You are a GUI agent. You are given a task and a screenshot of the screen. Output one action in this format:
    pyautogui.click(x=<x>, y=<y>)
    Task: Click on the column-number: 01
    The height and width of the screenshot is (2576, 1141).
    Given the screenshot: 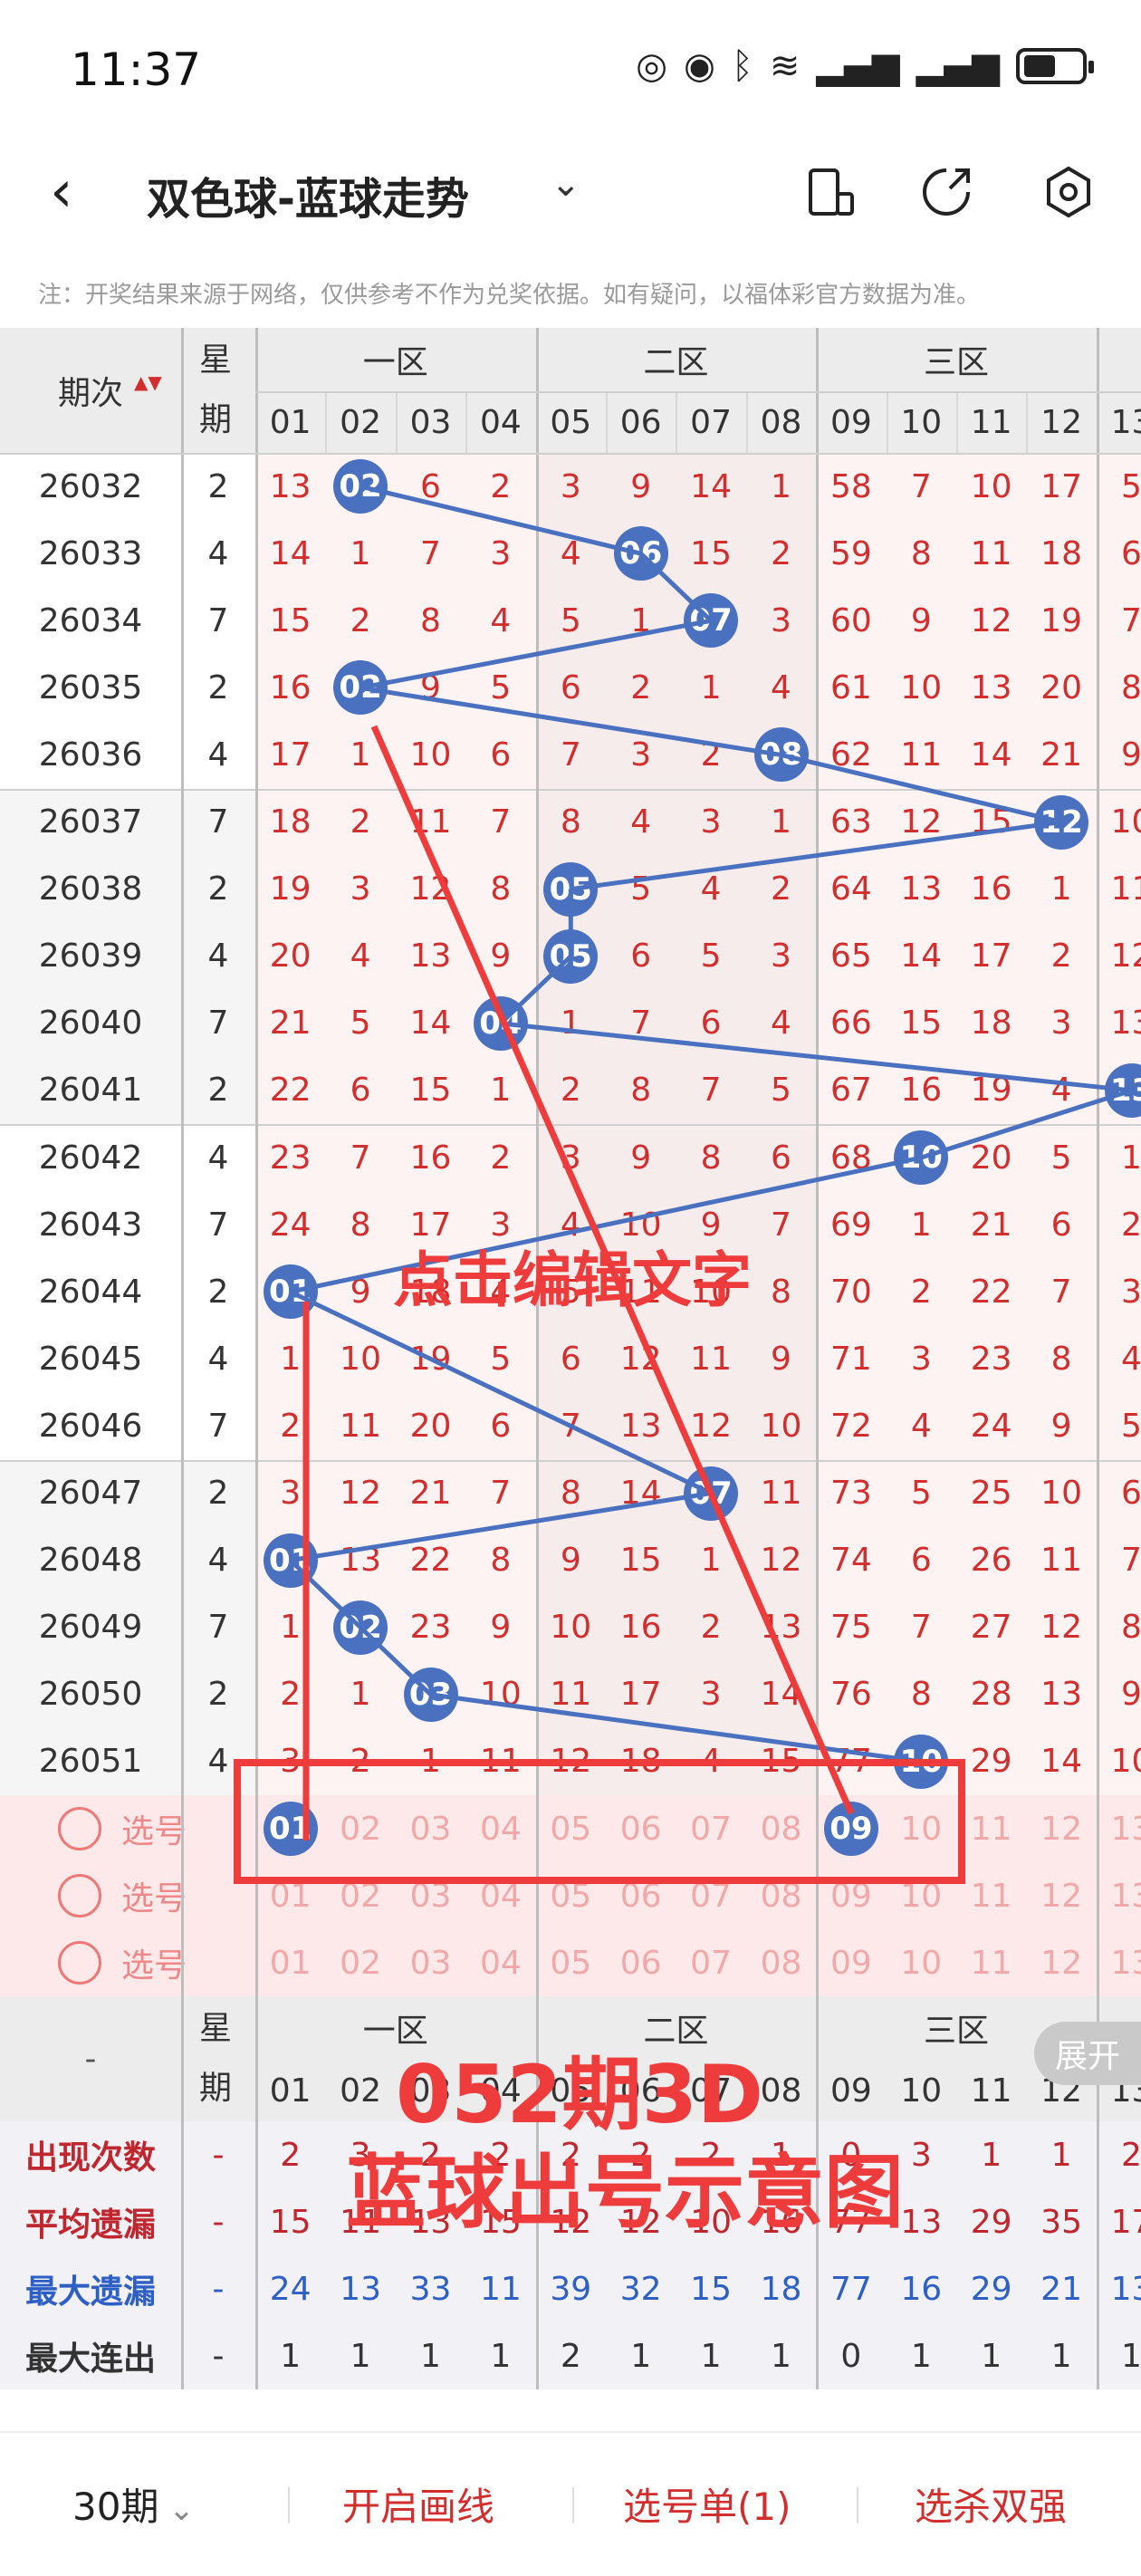 What is the action you would take?
    pyautogui.click(x=290, y=422)
    